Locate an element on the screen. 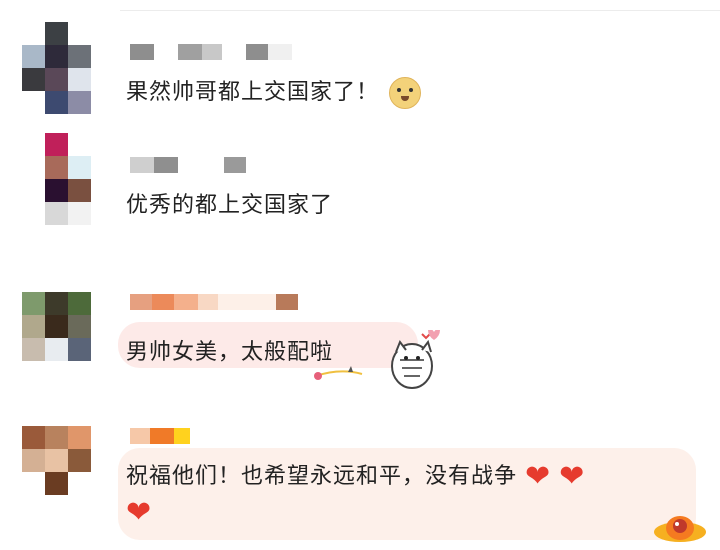  comment-text-line2: ❤ is located at coordinates (139, 513).